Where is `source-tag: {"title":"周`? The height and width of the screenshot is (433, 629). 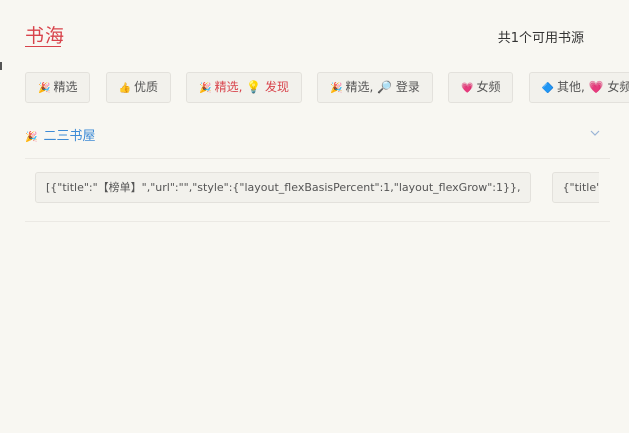
source-tag: {"title":"周 is located at coordinates (575, 187).